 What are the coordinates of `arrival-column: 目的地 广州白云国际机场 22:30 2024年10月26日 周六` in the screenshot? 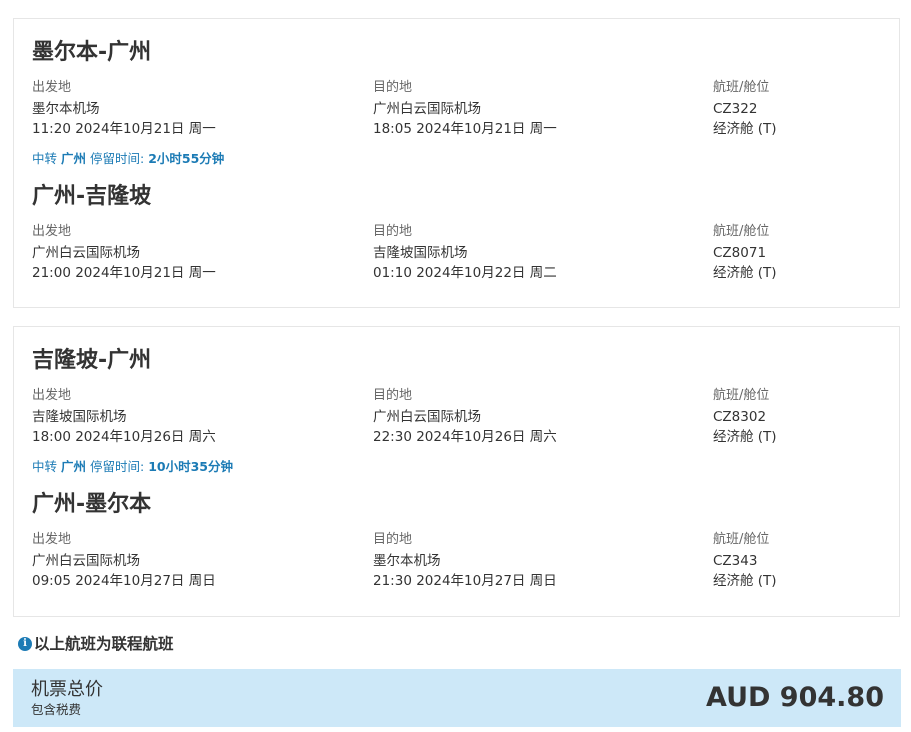 It's located at (465, 416).